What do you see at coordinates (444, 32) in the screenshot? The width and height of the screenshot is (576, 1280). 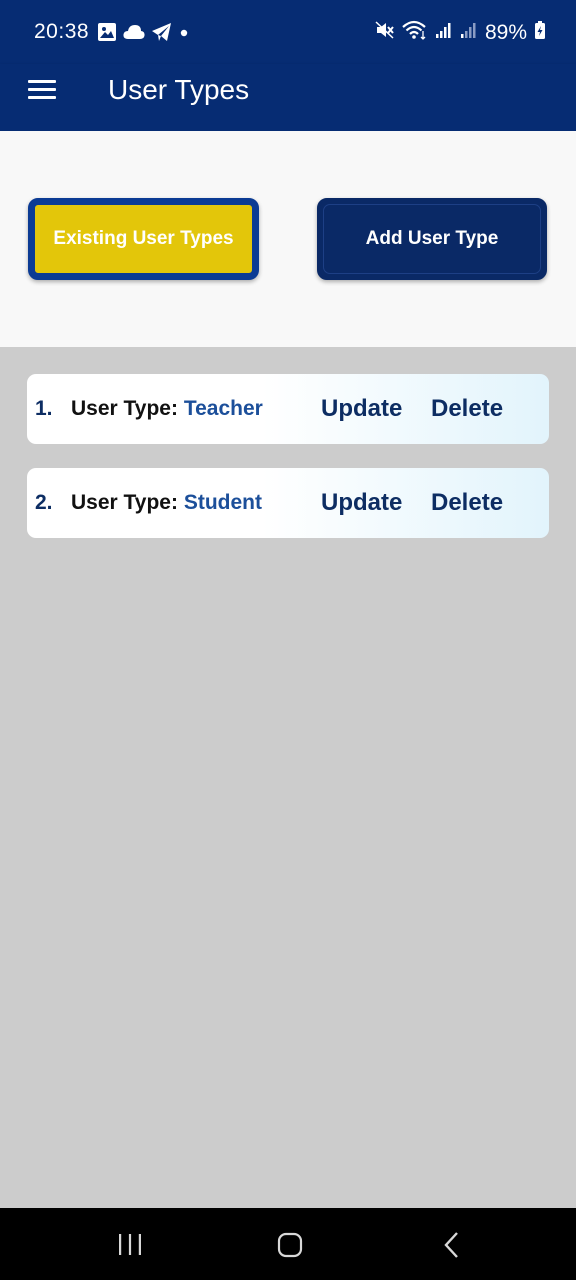 I see `signal-icon` at bounding box center [444, 32].